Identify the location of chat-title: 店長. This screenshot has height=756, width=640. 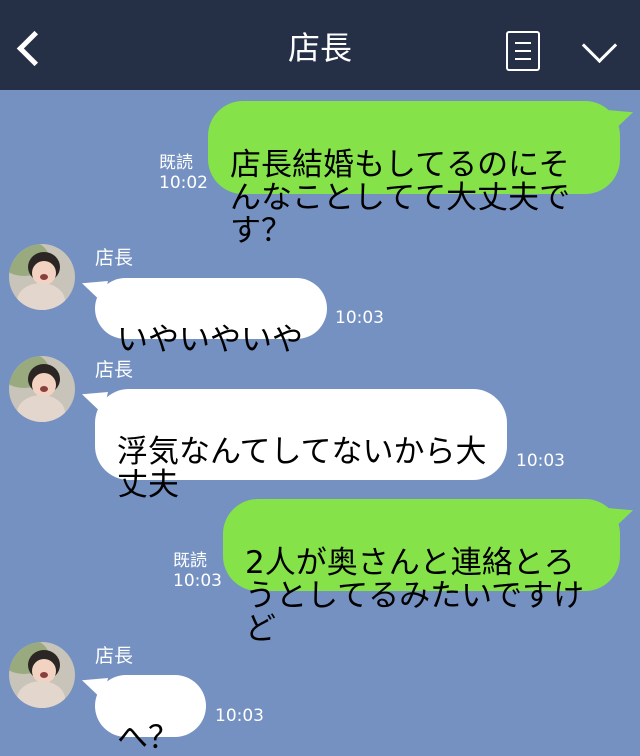
(319, 48).